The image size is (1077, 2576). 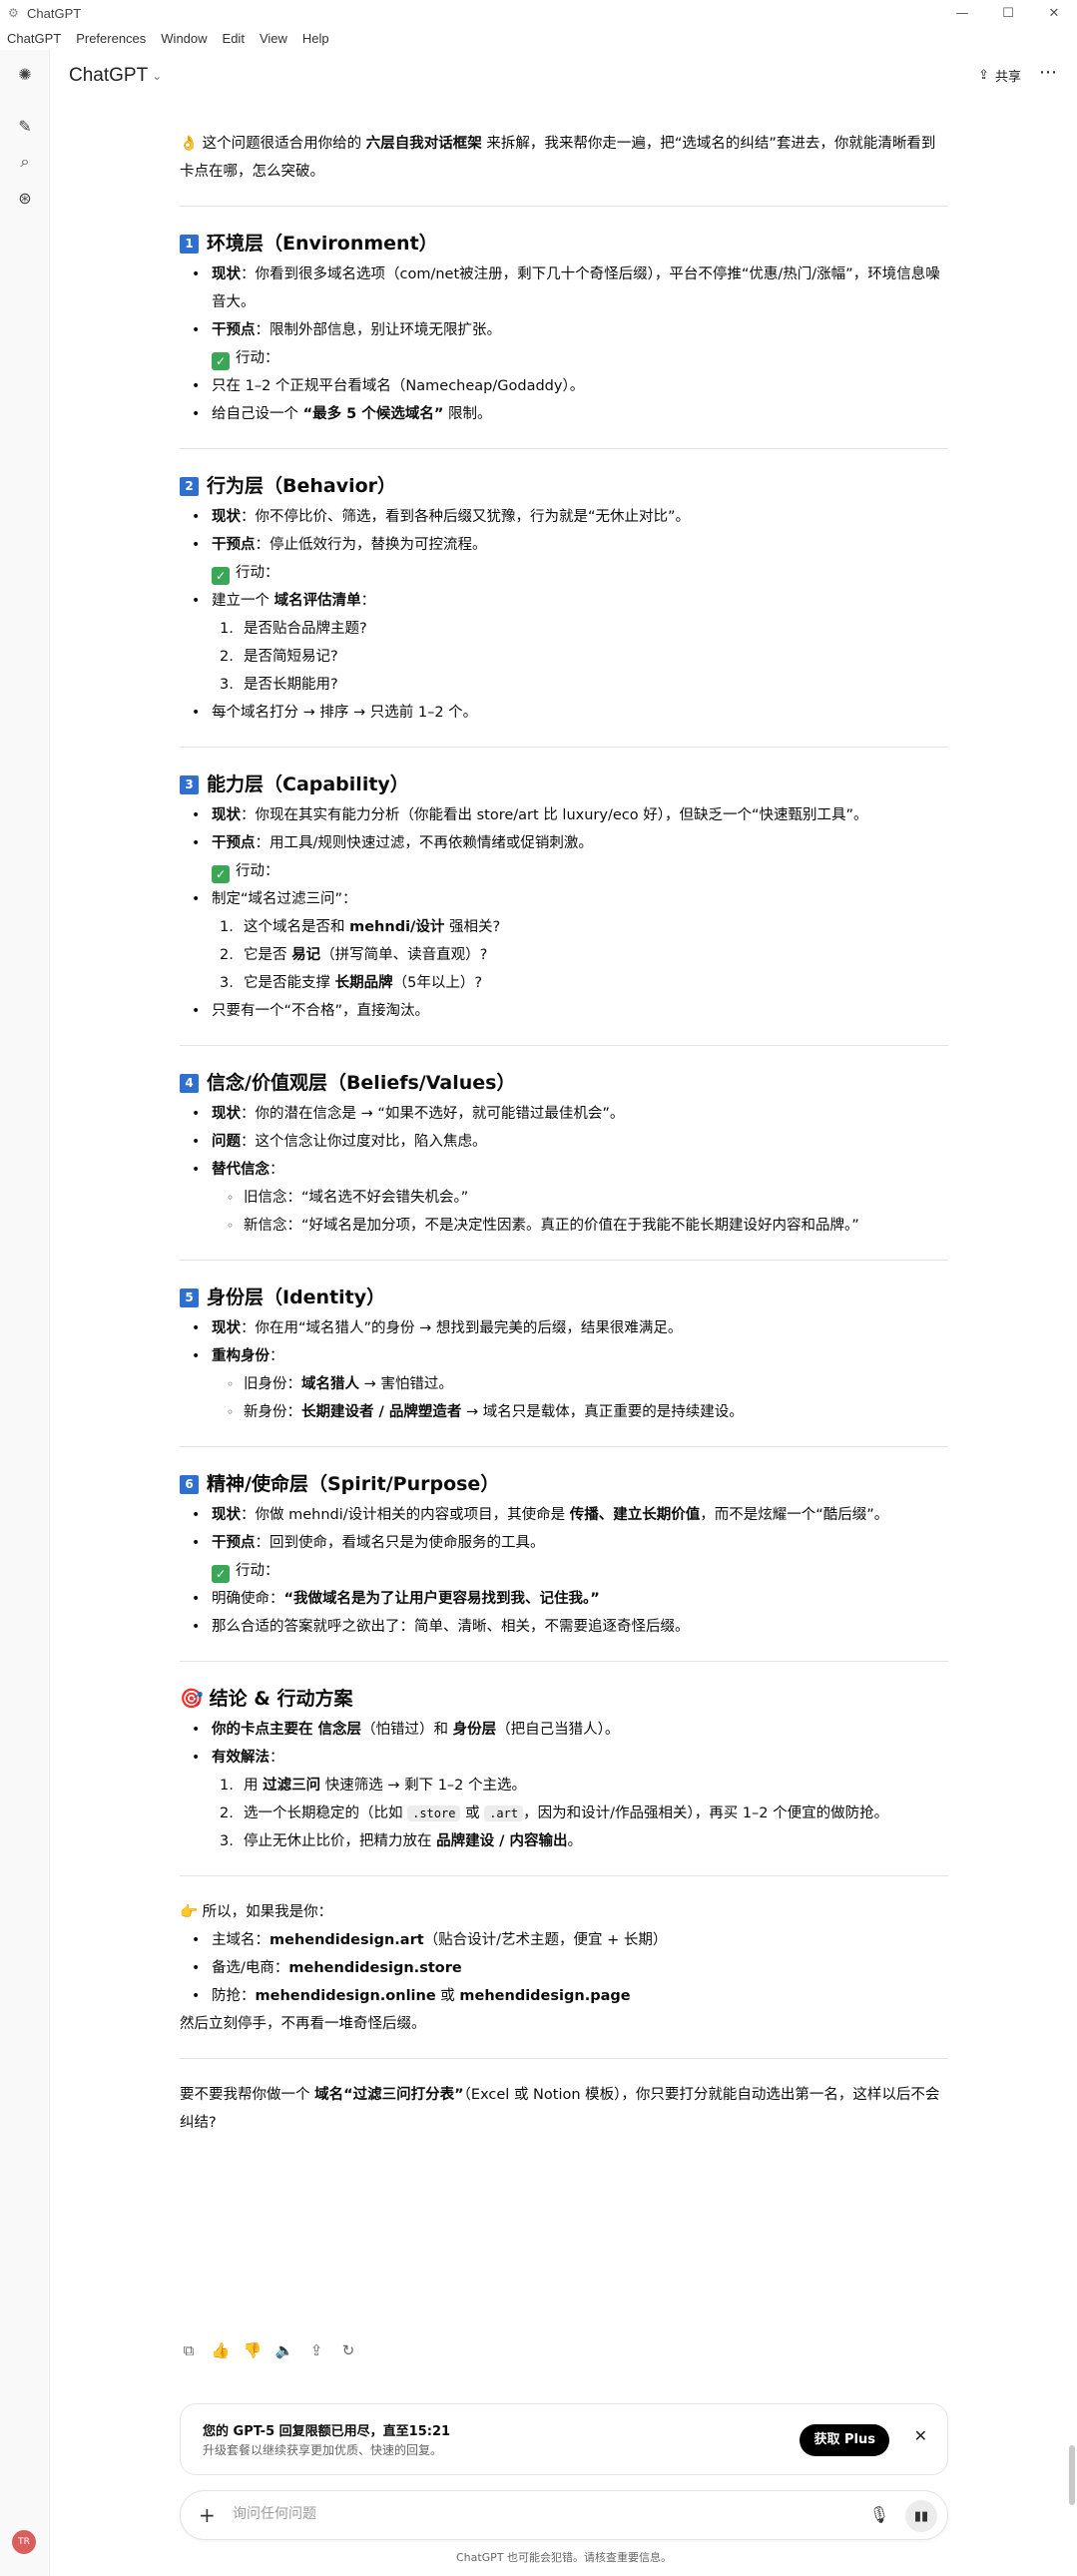 What do you see at coordinates (564, 785) in the screenshot?
I see `section-heading: 3 能力层（Capability）` at bounding box center [564, 785].